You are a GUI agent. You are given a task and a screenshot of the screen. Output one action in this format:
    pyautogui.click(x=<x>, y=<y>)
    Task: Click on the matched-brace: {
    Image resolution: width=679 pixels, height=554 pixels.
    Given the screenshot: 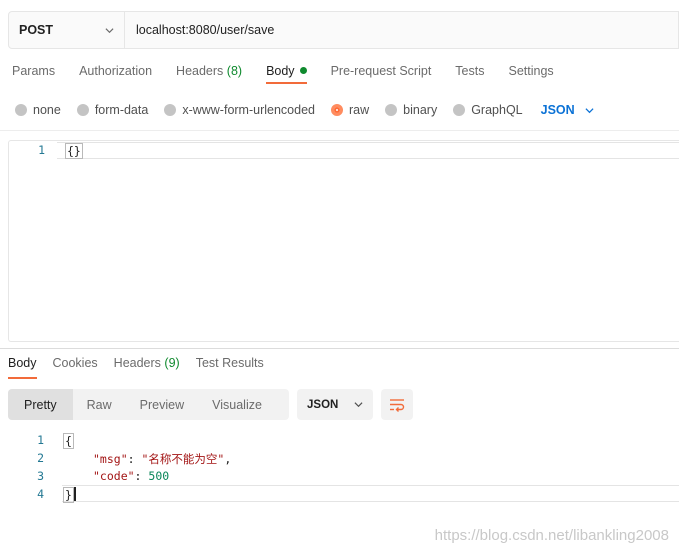 What is the action you would take?
    pyautogui.click(x=68, y=441)
    